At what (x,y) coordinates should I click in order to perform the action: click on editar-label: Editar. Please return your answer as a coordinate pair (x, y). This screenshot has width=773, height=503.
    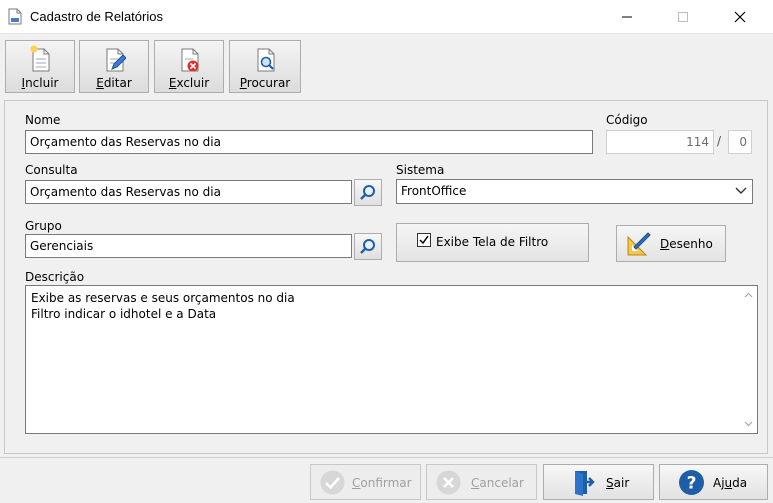
    Looking at the image, I should click on (114, 83).